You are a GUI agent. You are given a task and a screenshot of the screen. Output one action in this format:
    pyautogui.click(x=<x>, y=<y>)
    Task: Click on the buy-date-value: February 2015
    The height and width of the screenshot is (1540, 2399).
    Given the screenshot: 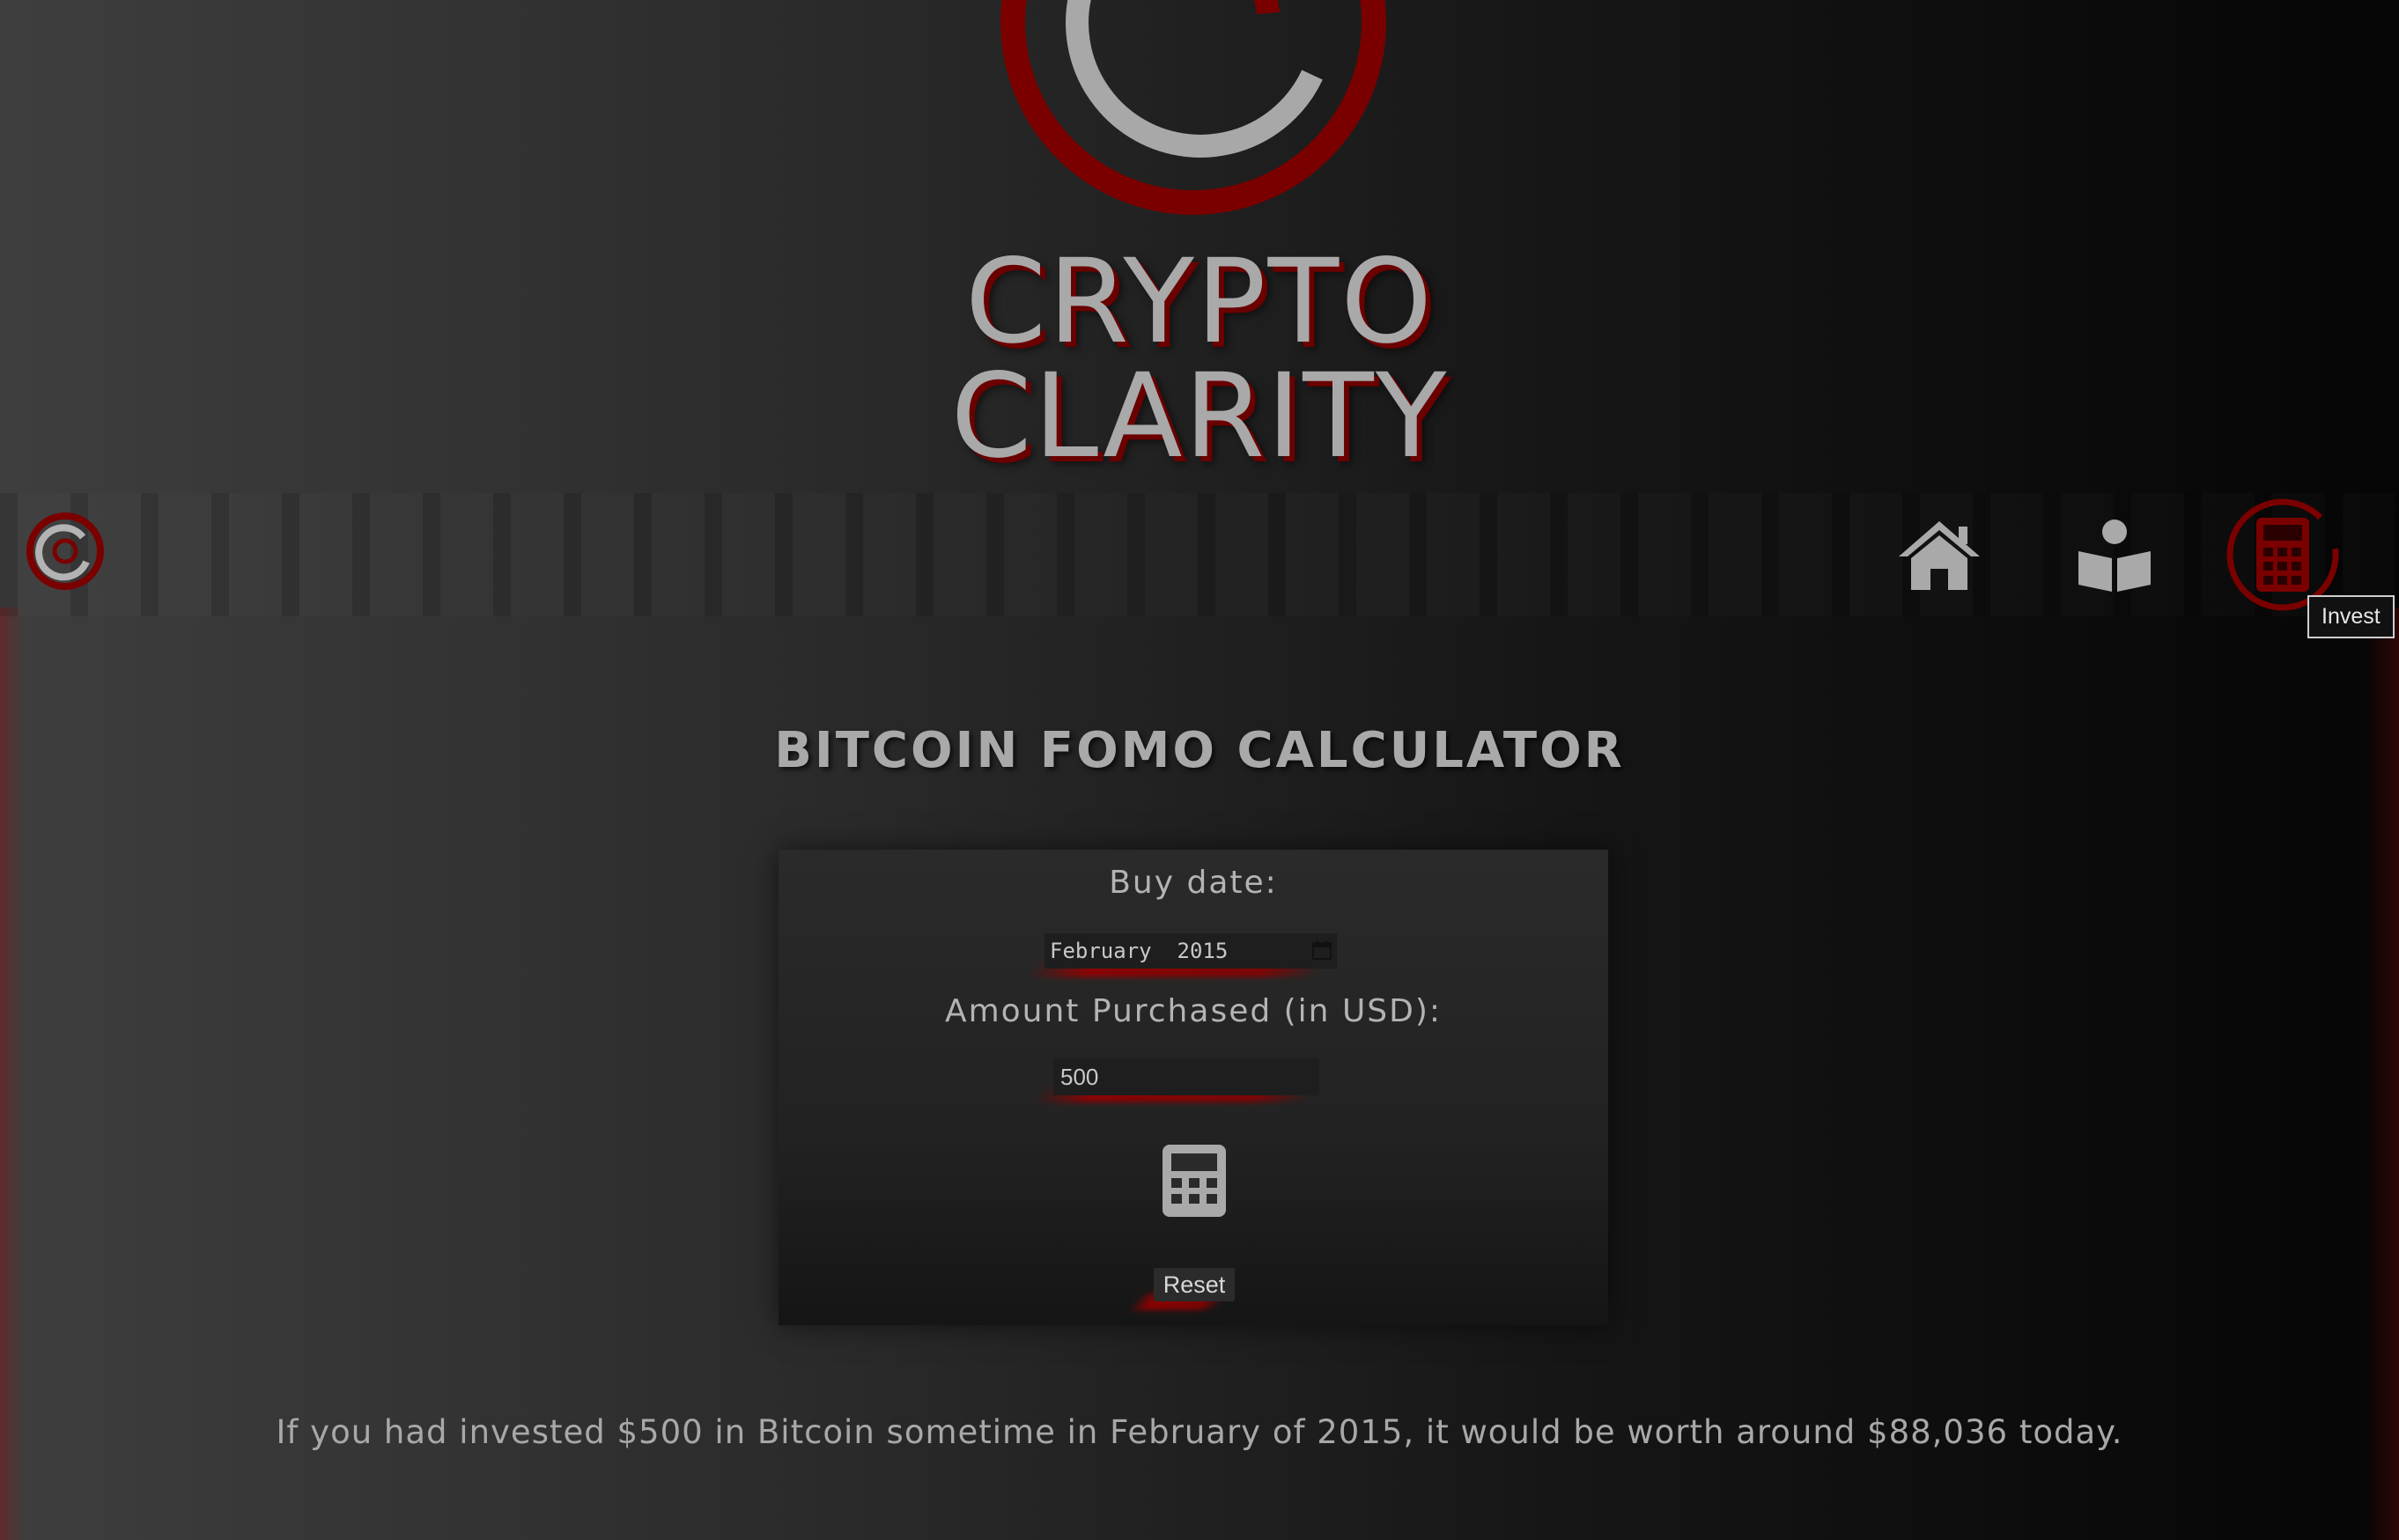 What is the action you would take?
    pyautogui.click(x=1139, y=951)
    